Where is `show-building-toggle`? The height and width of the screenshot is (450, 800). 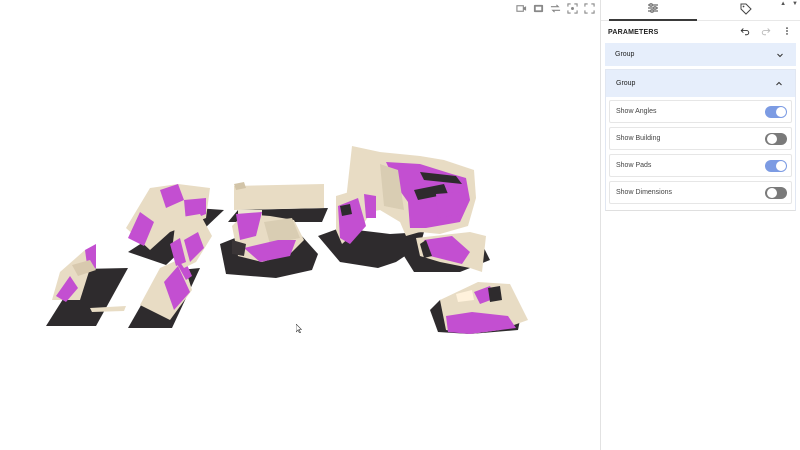
show-building-toggle is located at coordinates (776, 138).